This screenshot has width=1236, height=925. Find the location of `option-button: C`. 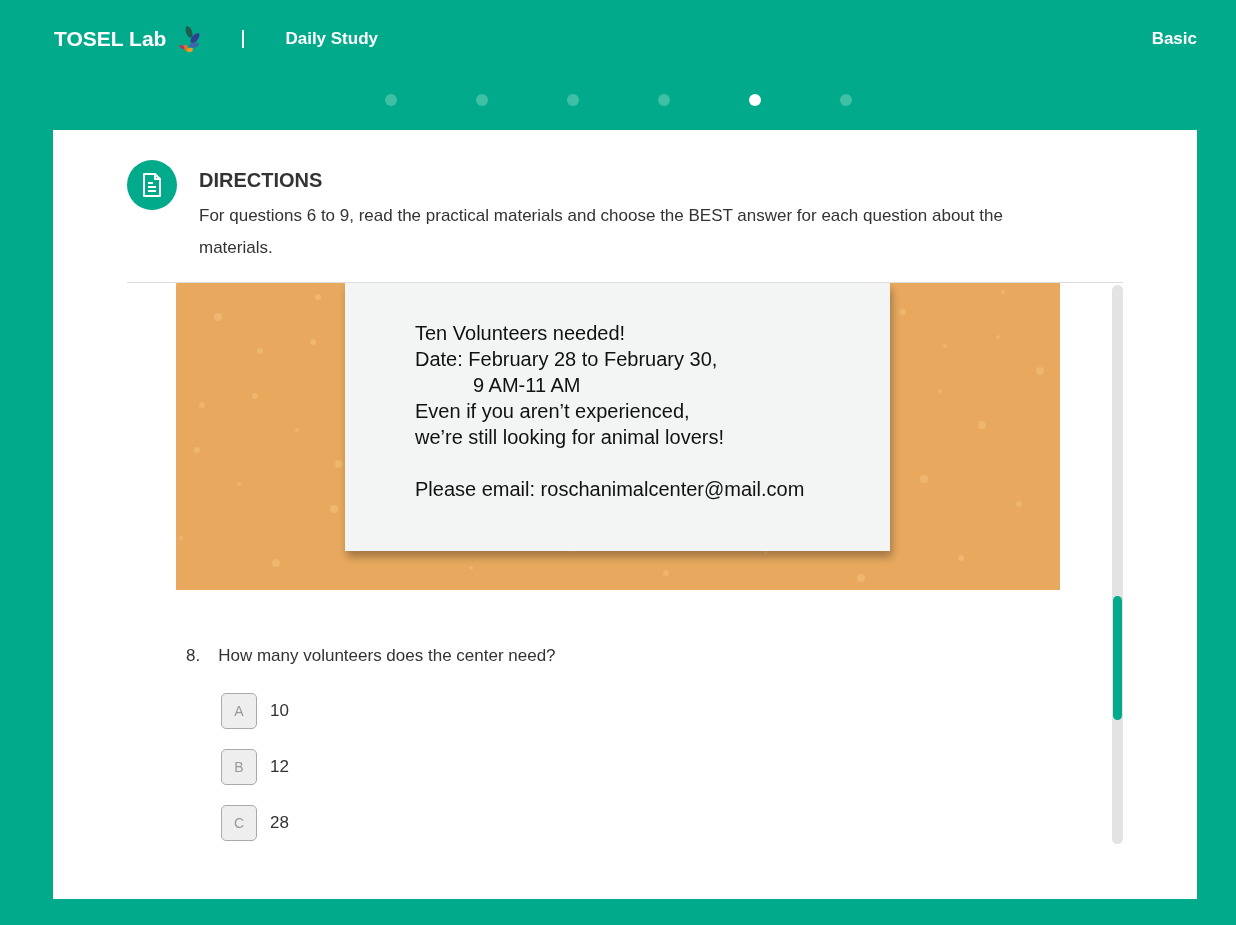

option-button: C is located at coordinates (239, 823).